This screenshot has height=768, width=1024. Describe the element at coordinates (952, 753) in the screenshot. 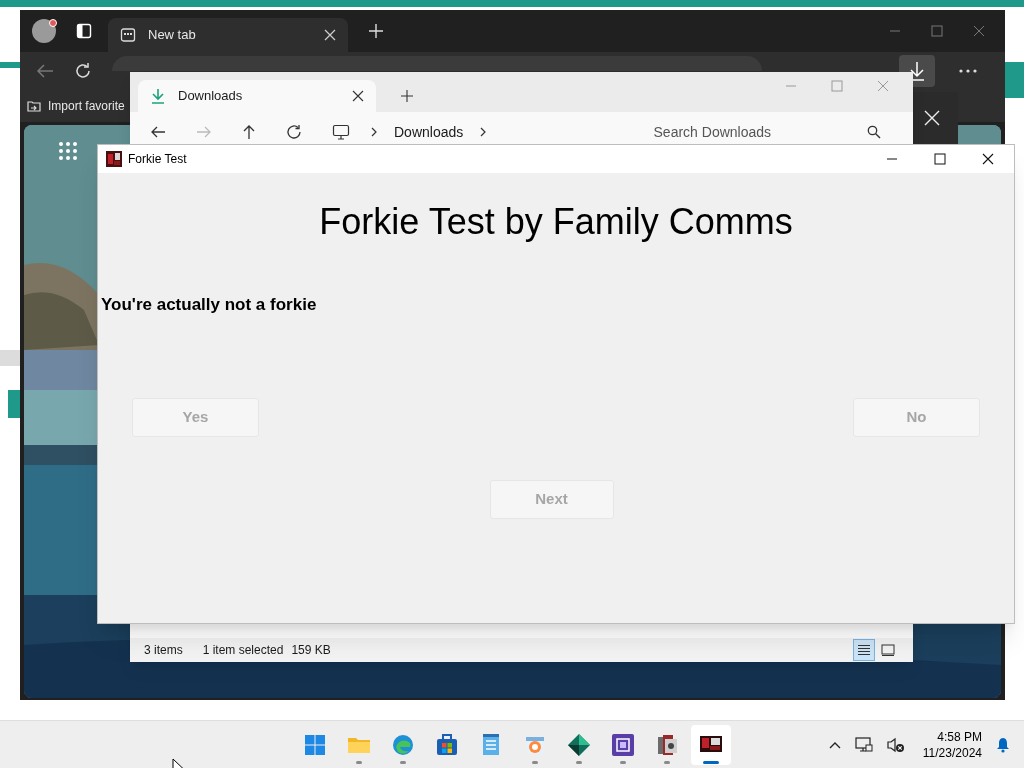

I see `clock-date: 11/23/2024` at that location.